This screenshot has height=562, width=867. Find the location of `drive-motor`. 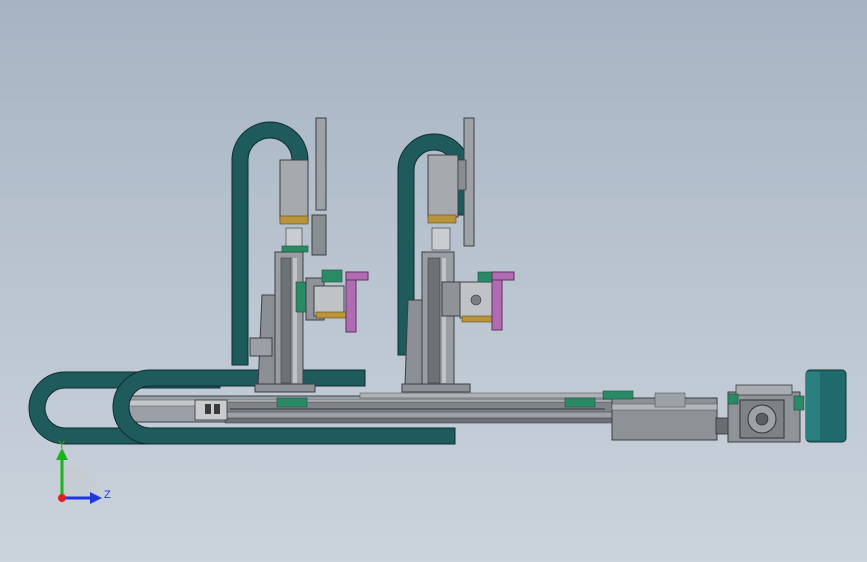

drive-motor is located at coordinates (781, 406).